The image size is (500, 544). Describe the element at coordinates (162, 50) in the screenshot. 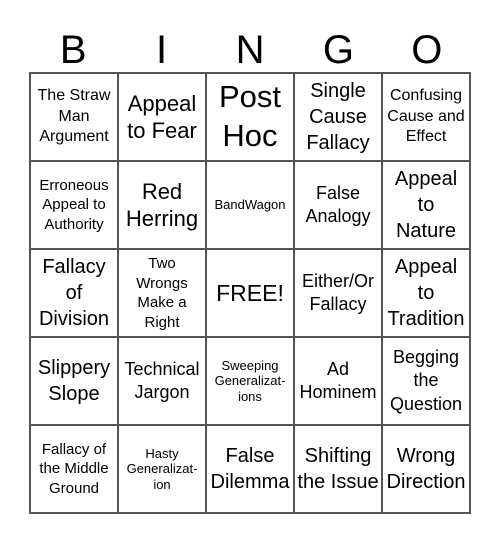

I see `header-letter-i: I` at that location.